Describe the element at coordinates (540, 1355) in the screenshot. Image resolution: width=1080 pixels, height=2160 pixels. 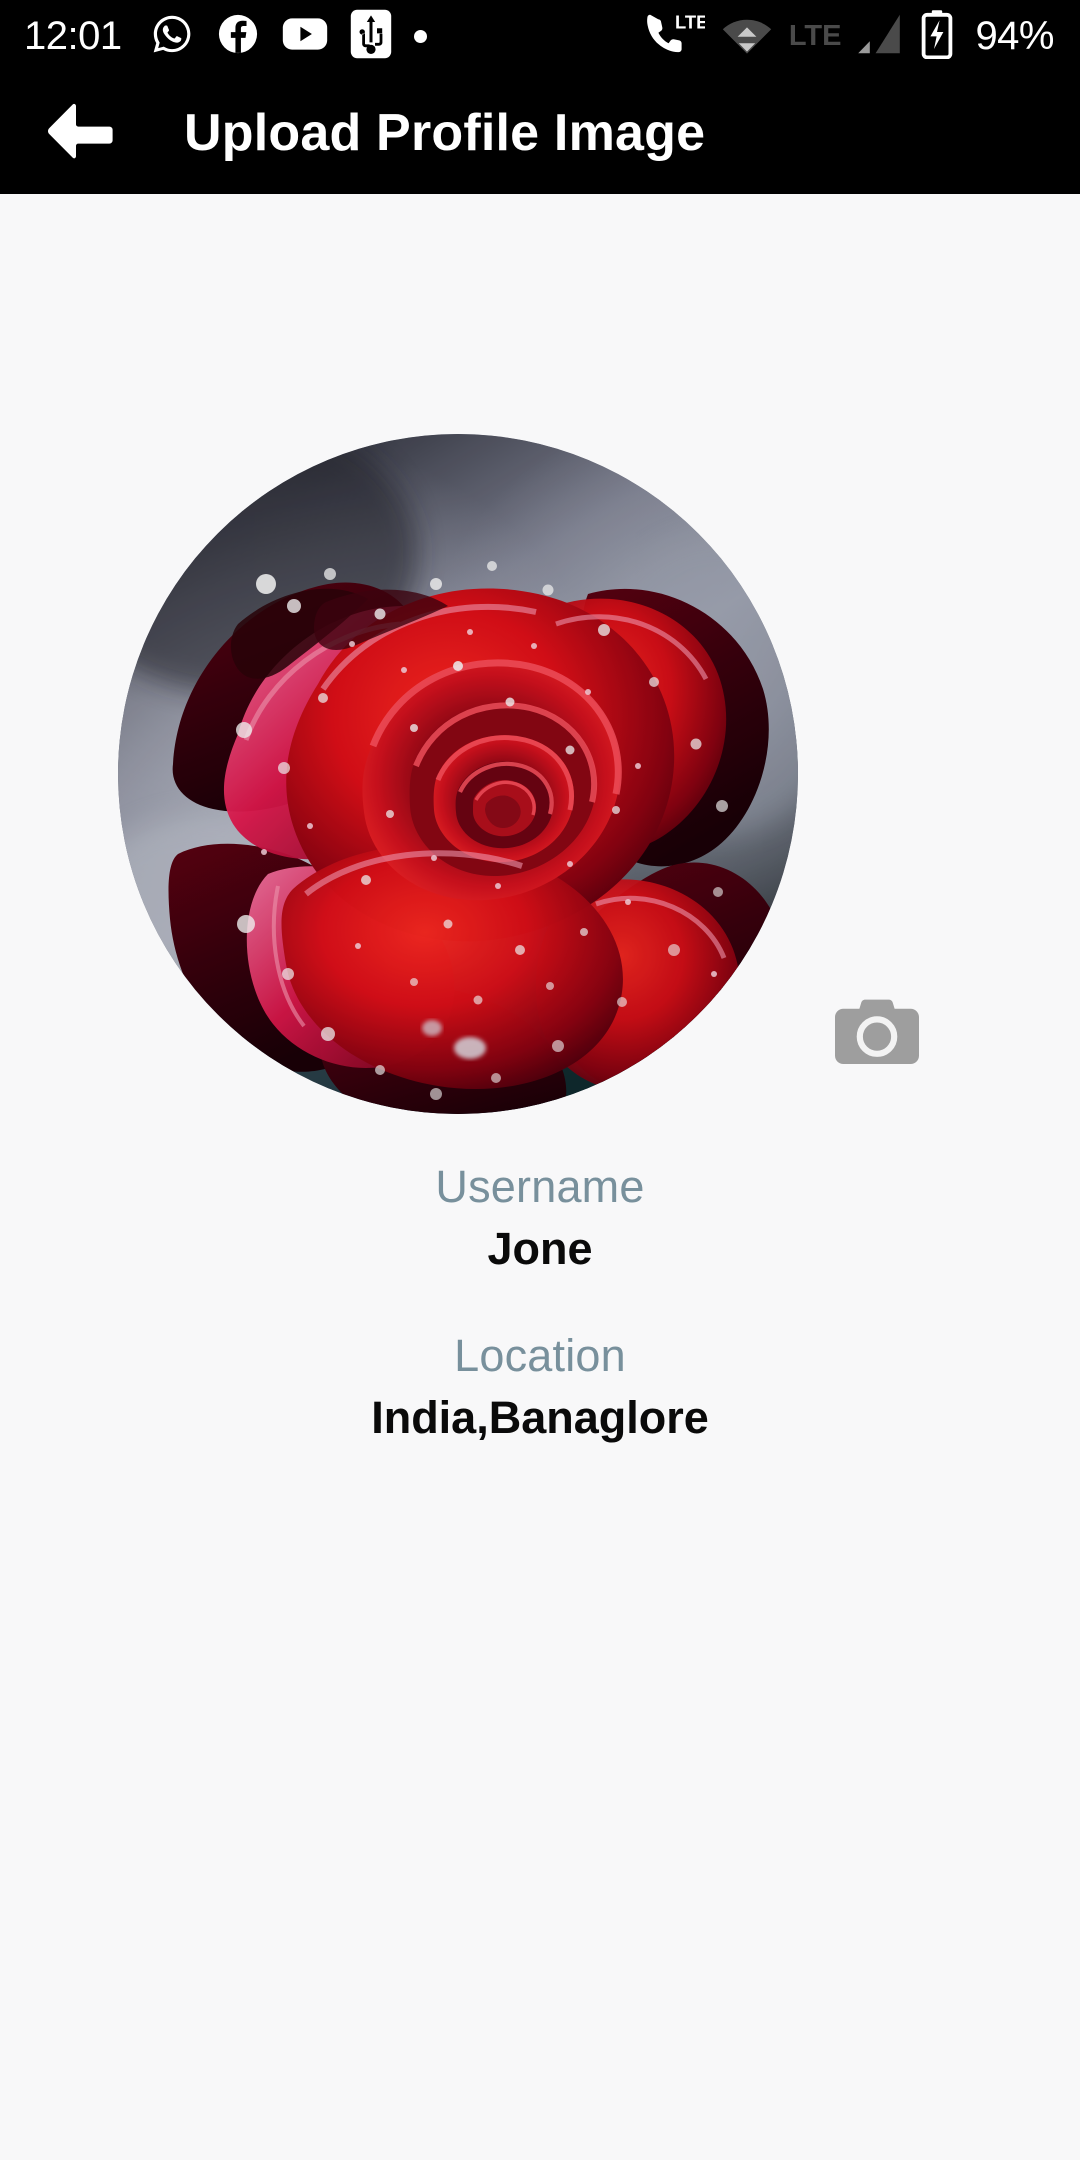
I see `location-label: Location` at that location.